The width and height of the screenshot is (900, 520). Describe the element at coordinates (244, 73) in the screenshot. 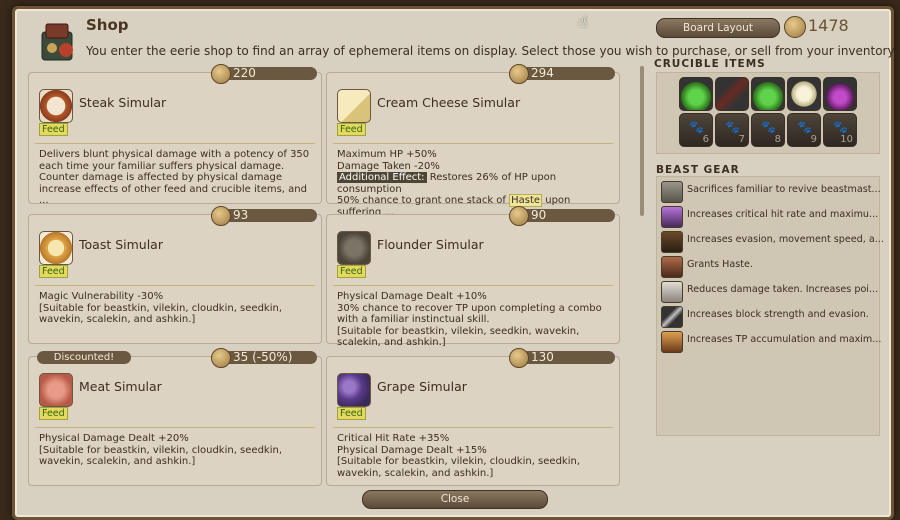

I see `item-price: 220` at that location.